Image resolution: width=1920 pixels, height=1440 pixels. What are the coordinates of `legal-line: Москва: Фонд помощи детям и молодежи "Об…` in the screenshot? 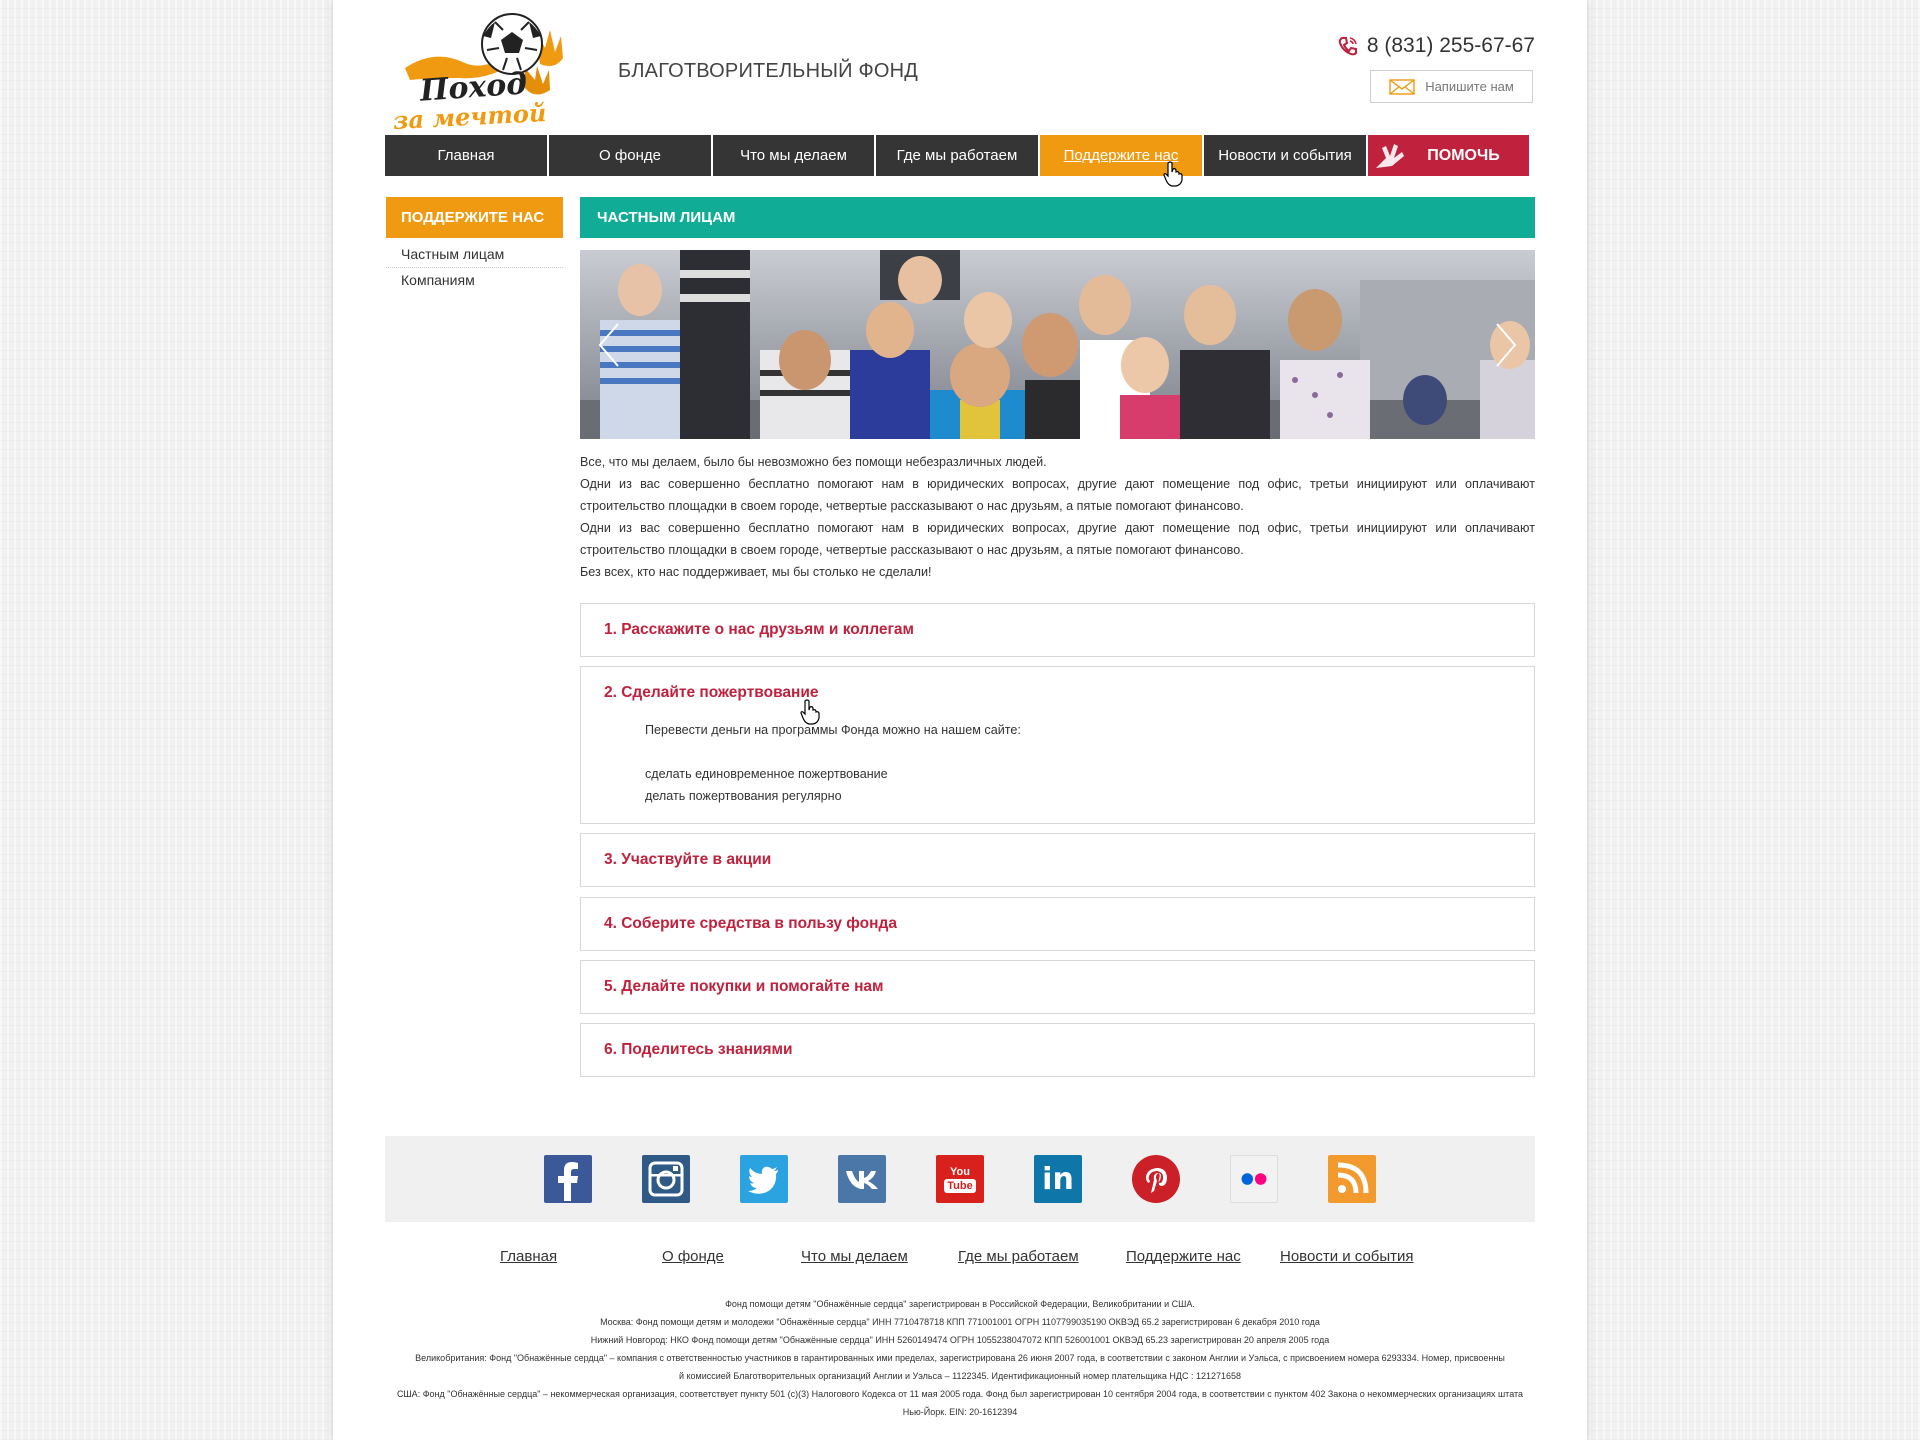 It's located at (960, 1322).